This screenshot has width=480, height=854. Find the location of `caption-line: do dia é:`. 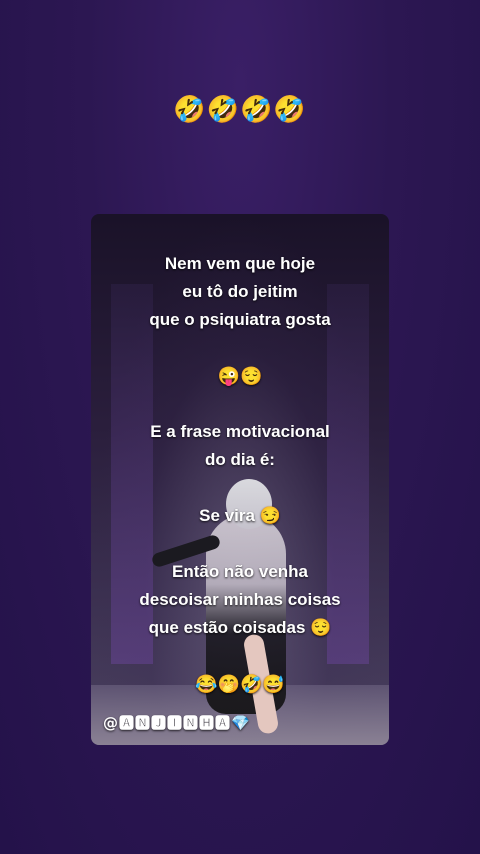

caption-line: do dia é: is located at coordinates (240, 459).